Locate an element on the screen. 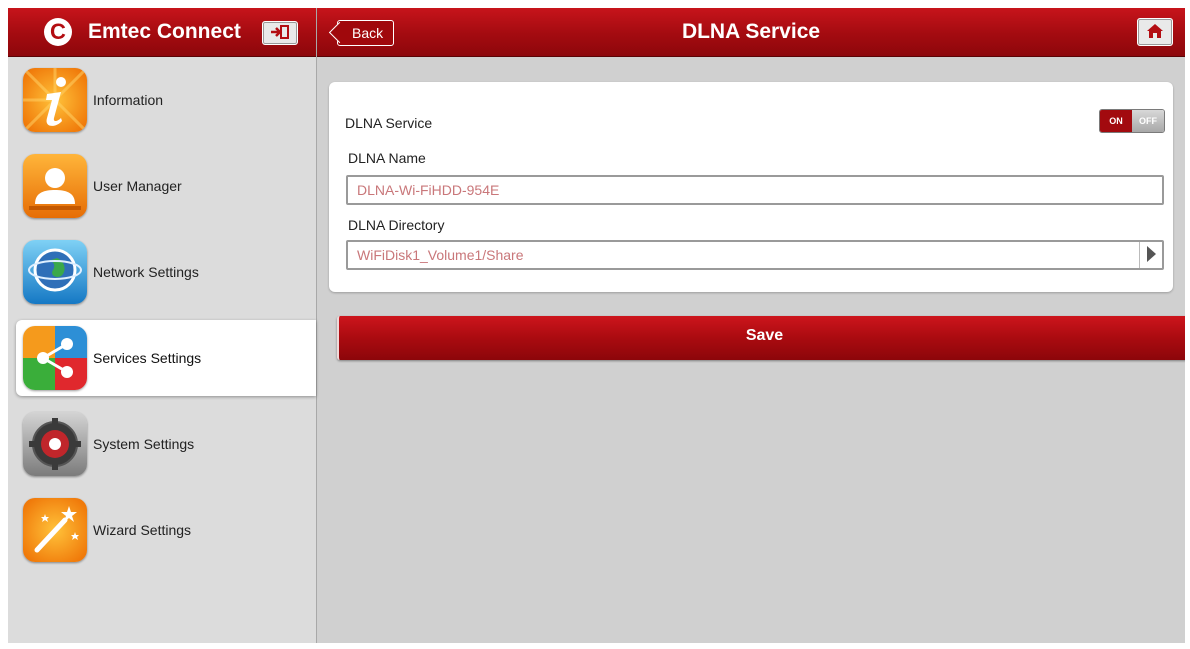 Image resolution: width=1190 pixels, height=649 pixels. sidebar-item-services-settings: Services Settings is located at coordinates (166, 358).